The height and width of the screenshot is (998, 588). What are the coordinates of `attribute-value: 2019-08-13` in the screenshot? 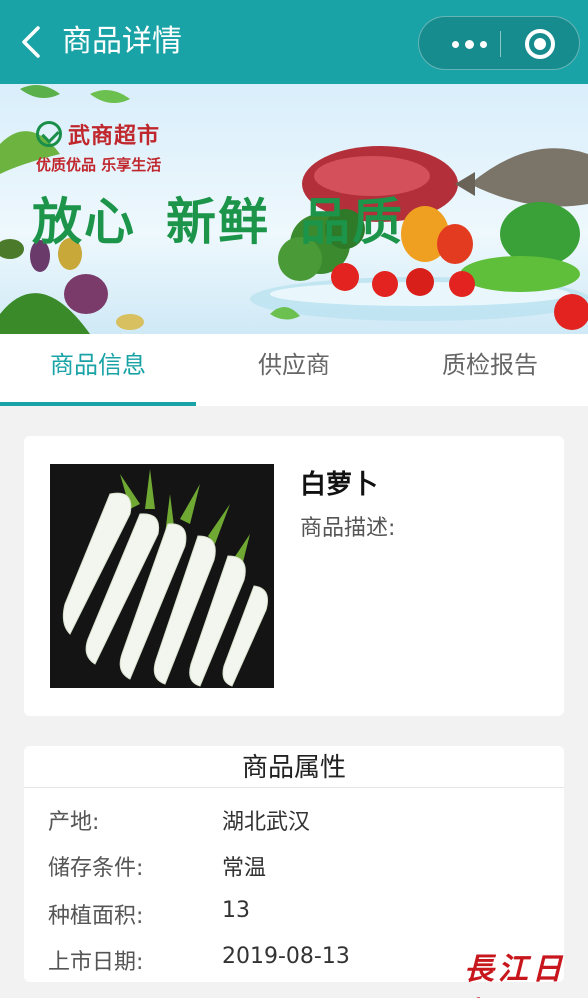 It's located at (286, 956).